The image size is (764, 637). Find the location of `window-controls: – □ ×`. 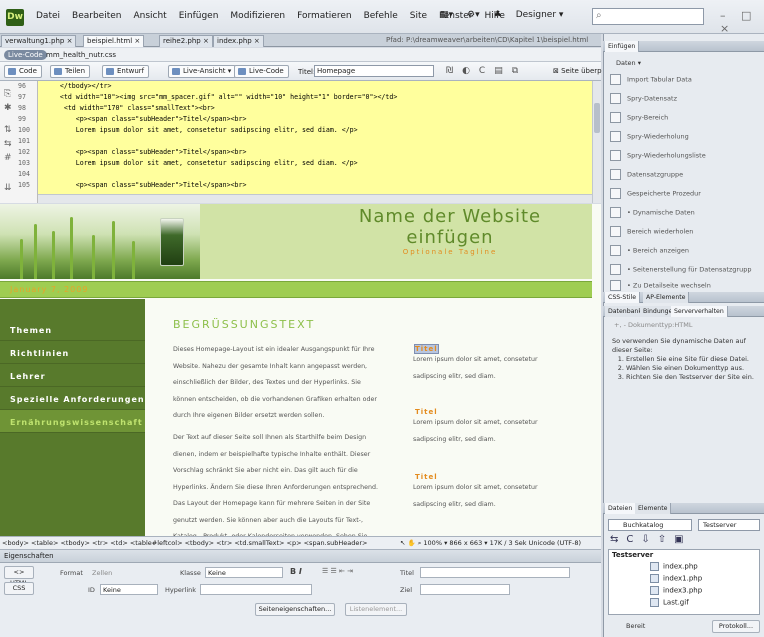

window-controls: – □ × is located at coordinates (742, 22).